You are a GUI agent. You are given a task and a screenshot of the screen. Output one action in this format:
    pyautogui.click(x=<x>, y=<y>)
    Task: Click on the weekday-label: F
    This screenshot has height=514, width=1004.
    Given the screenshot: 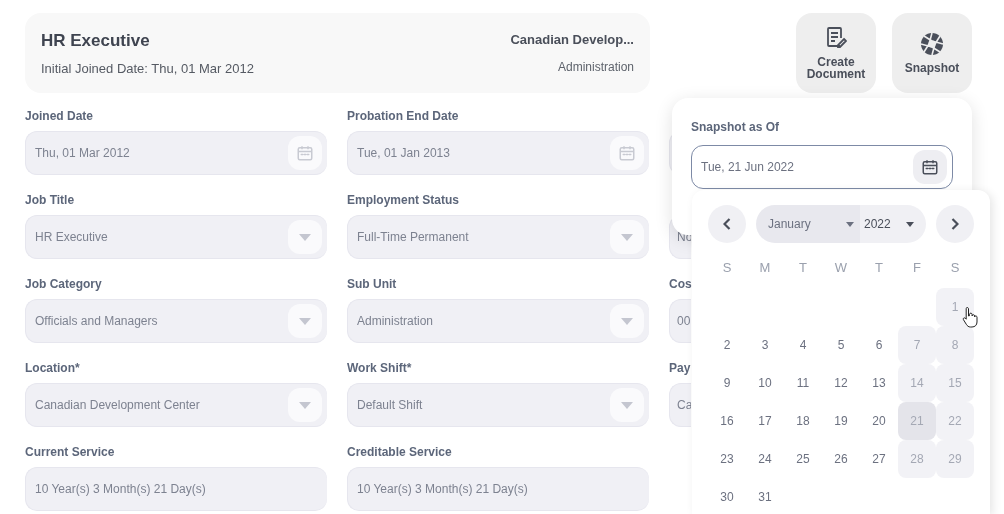 What is the action you would take?
    pyautogui.click(x=917, y=268)
    